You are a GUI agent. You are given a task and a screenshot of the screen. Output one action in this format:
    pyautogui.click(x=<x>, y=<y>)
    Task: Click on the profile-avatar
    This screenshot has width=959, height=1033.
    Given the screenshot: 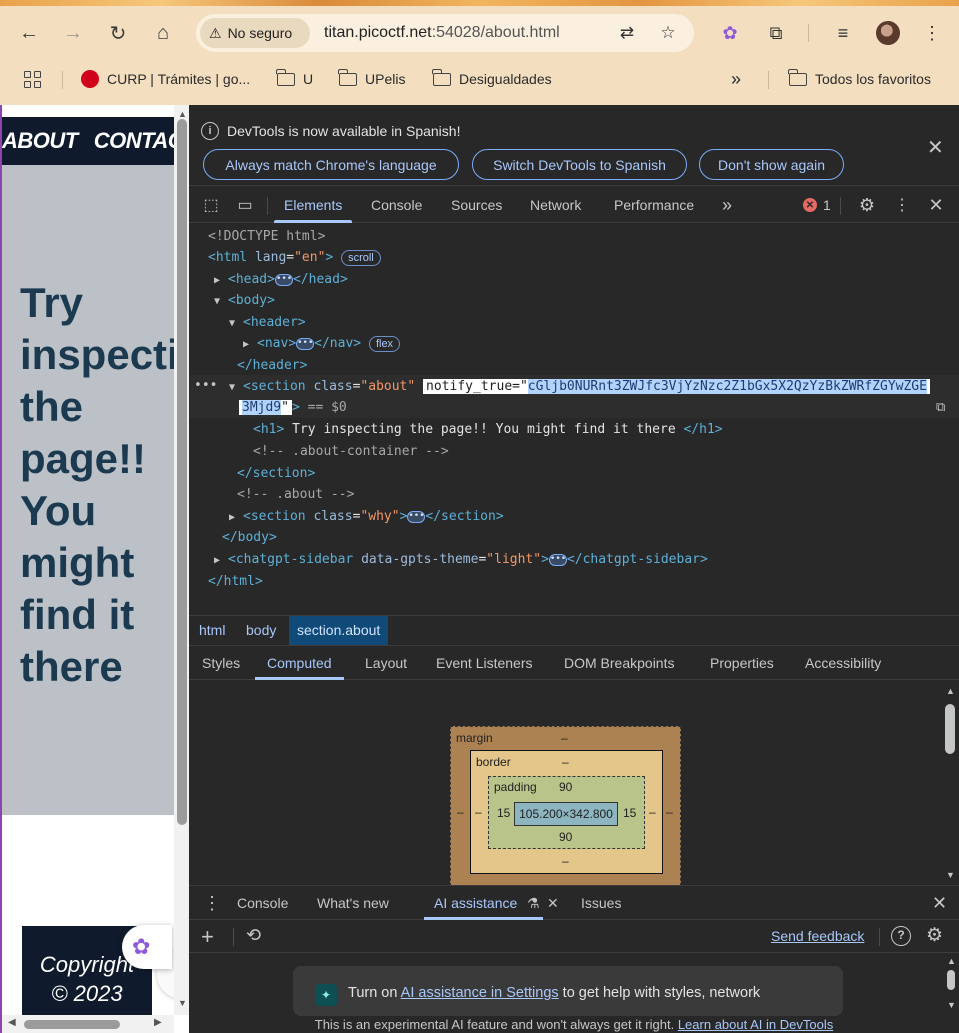 What is the action you would take?
    pyautogui.click(x=888, y=33)
    